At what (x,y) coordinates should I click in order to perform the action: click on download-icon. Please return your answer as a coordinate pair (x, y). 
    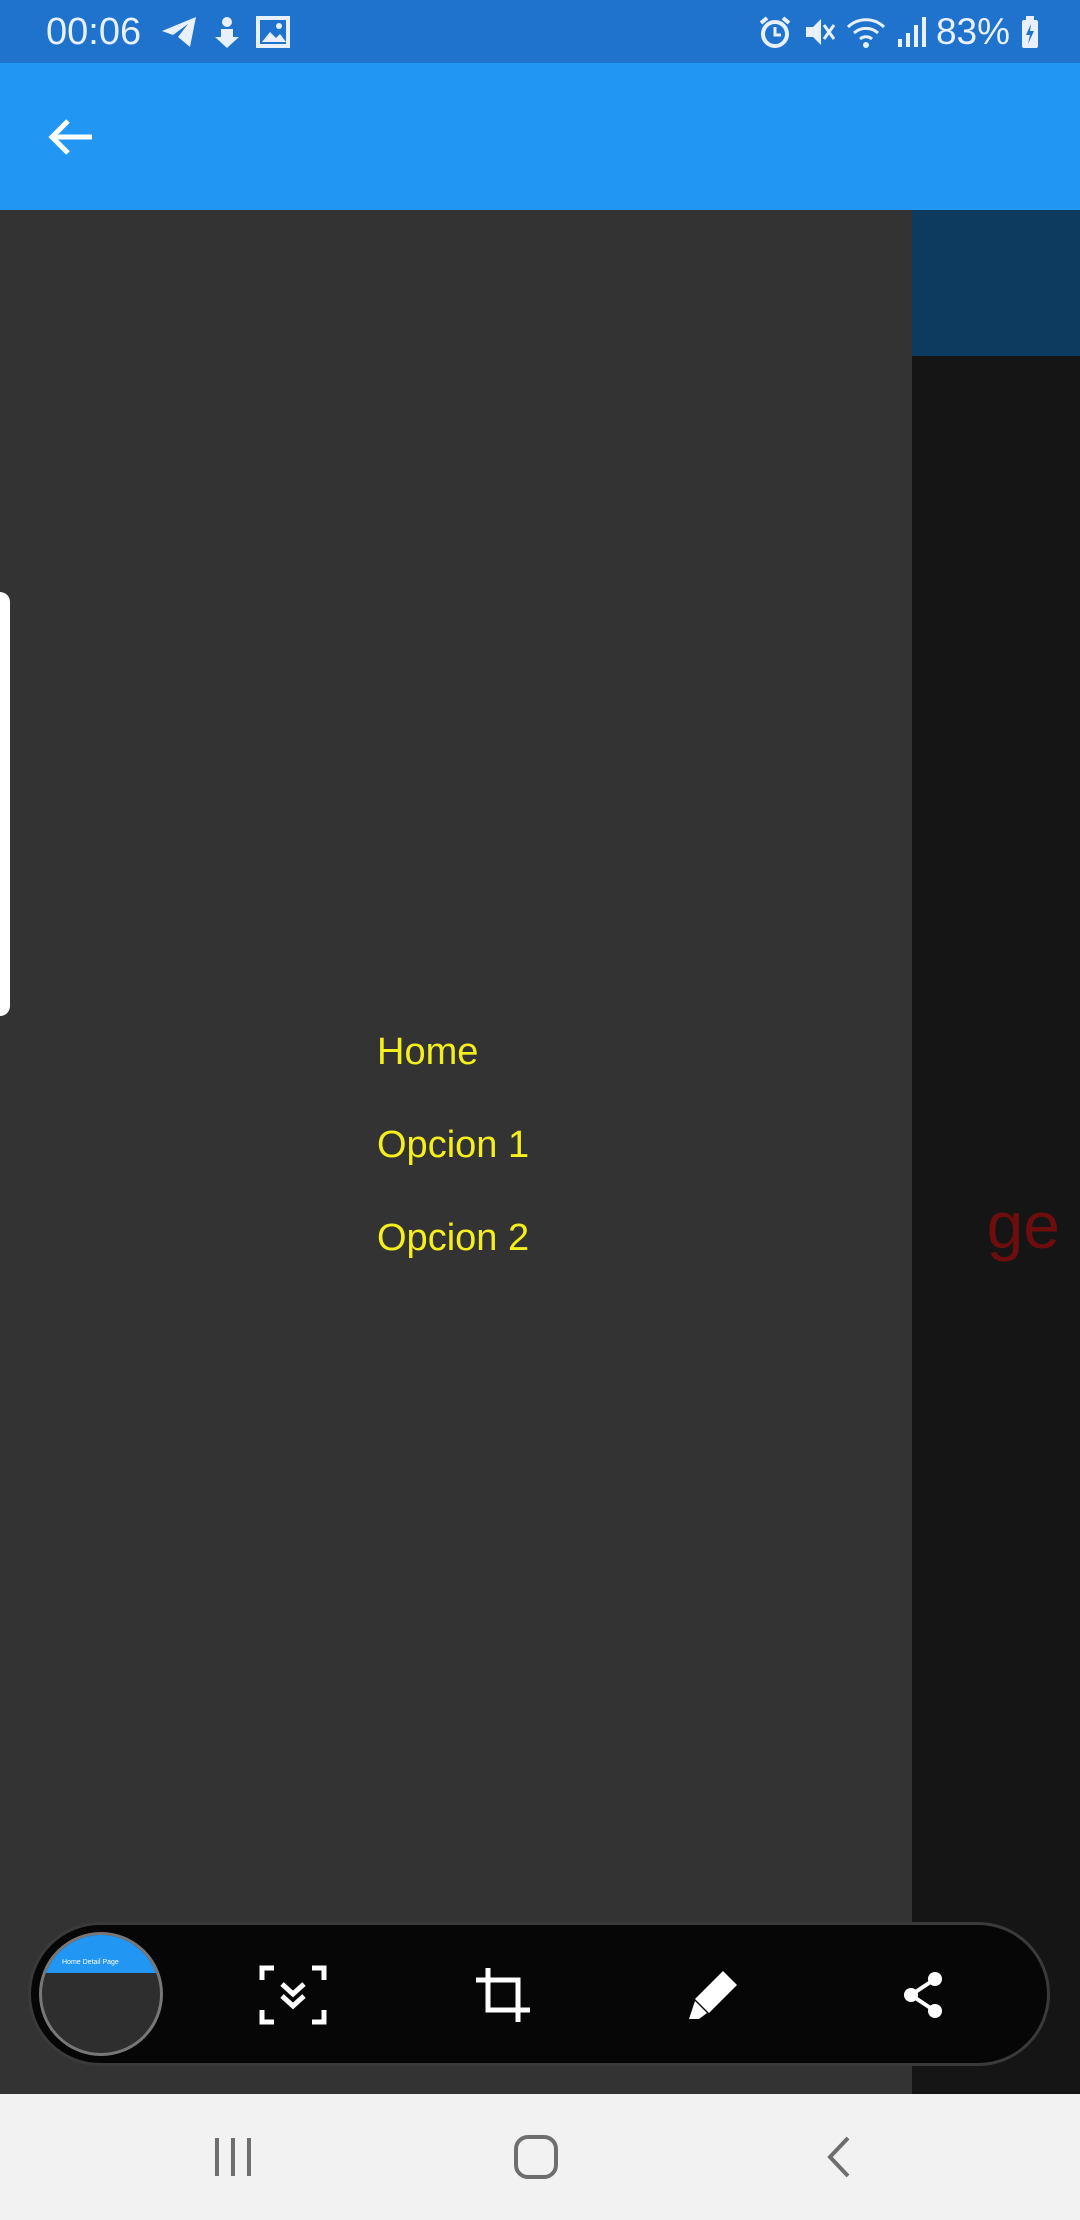
    Looking at the image, I should click on (227, 32).